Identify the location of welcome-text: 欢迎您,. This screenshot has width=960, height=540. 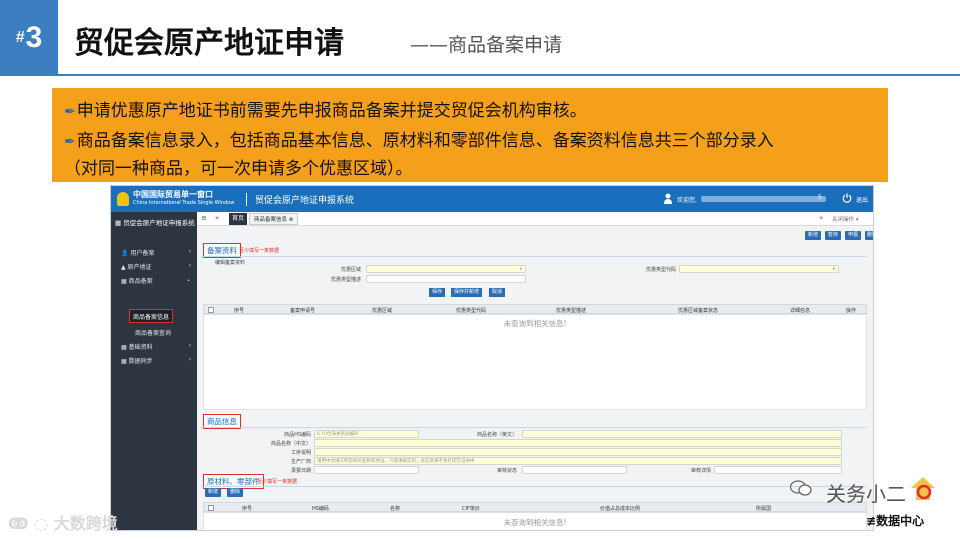
(687, 200).